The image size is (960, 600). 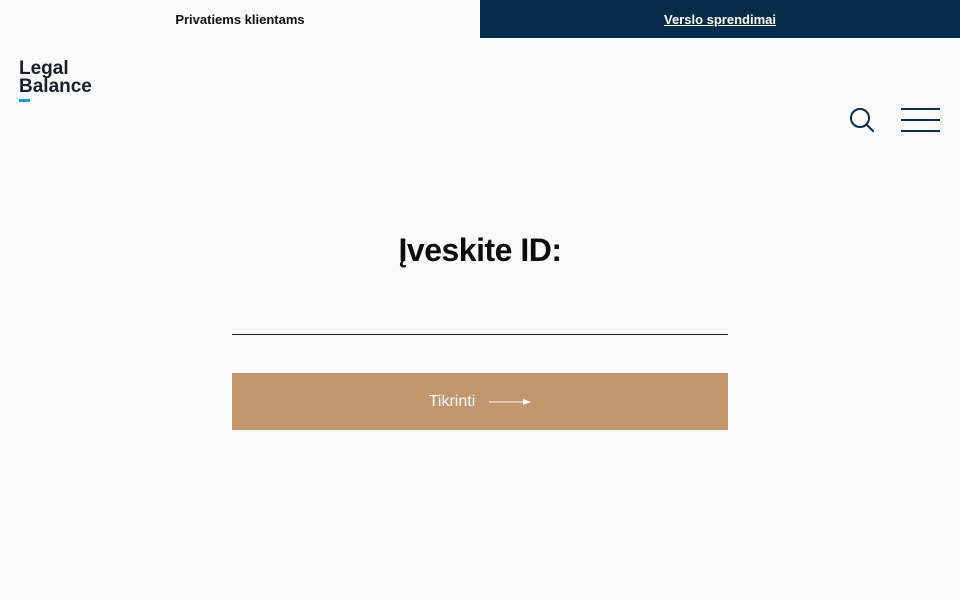 I want to click on search-button, so click(x=862, y=120).